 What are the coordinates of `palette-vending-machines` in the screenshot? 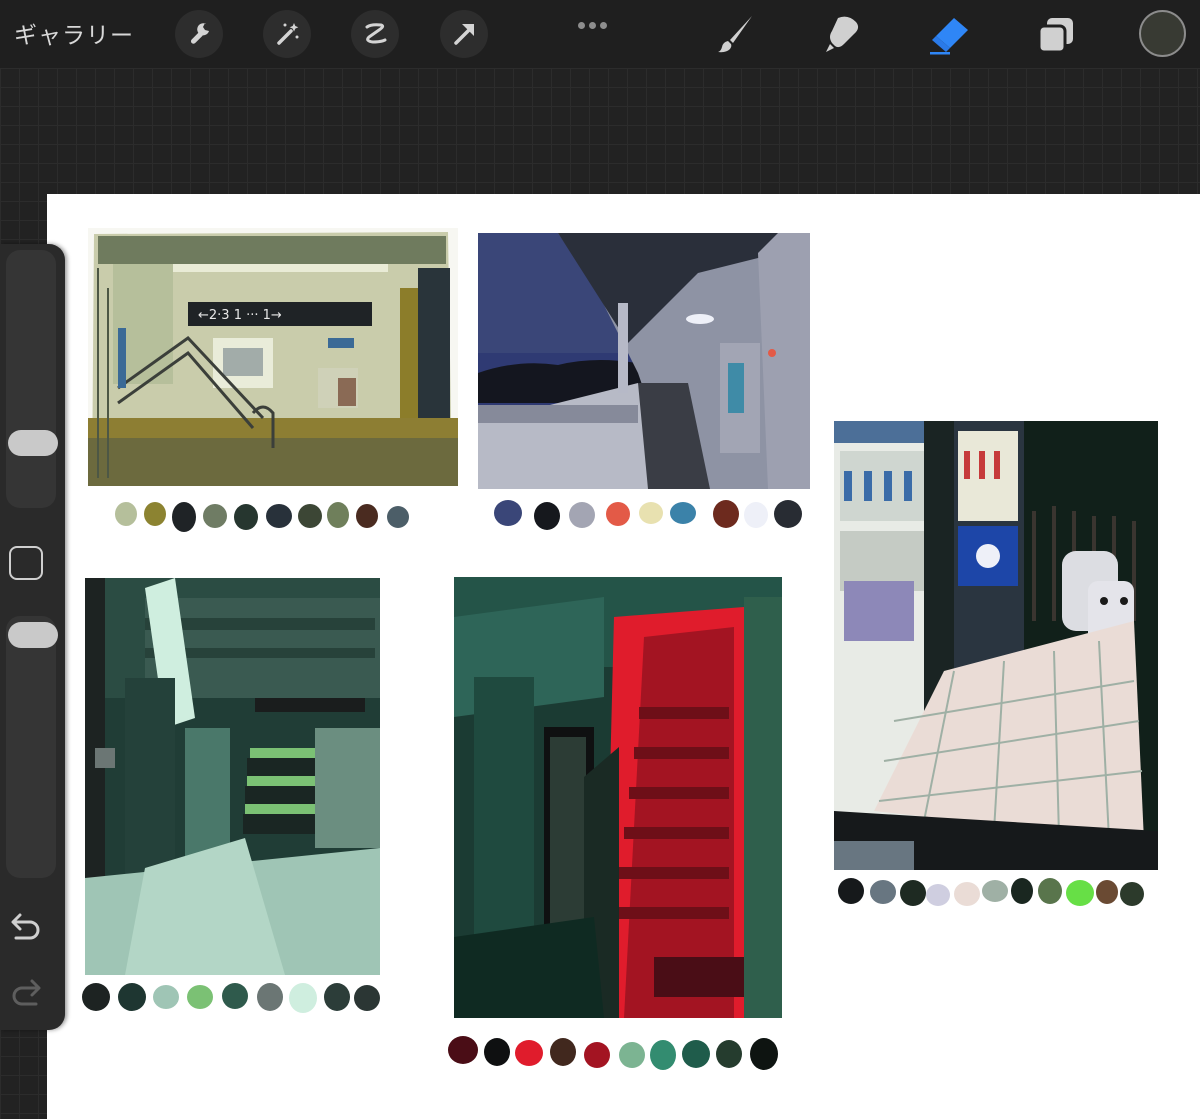 It's located at (993, 893).